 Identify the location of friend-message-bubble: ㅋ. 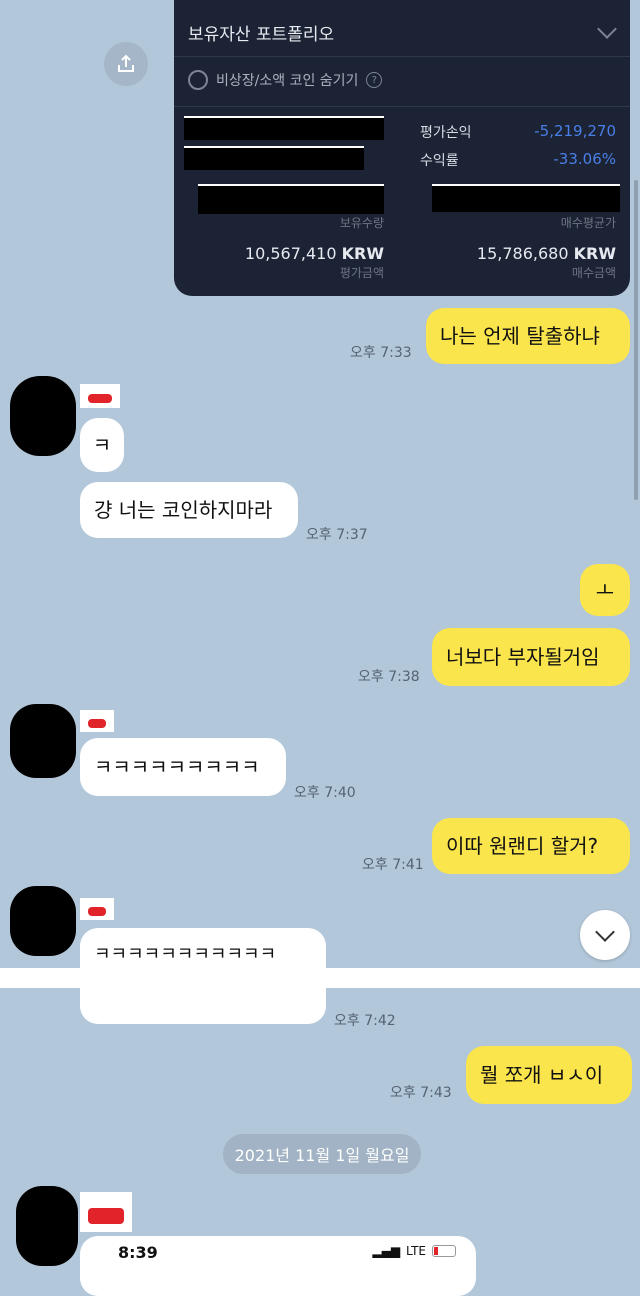
(102, 445).